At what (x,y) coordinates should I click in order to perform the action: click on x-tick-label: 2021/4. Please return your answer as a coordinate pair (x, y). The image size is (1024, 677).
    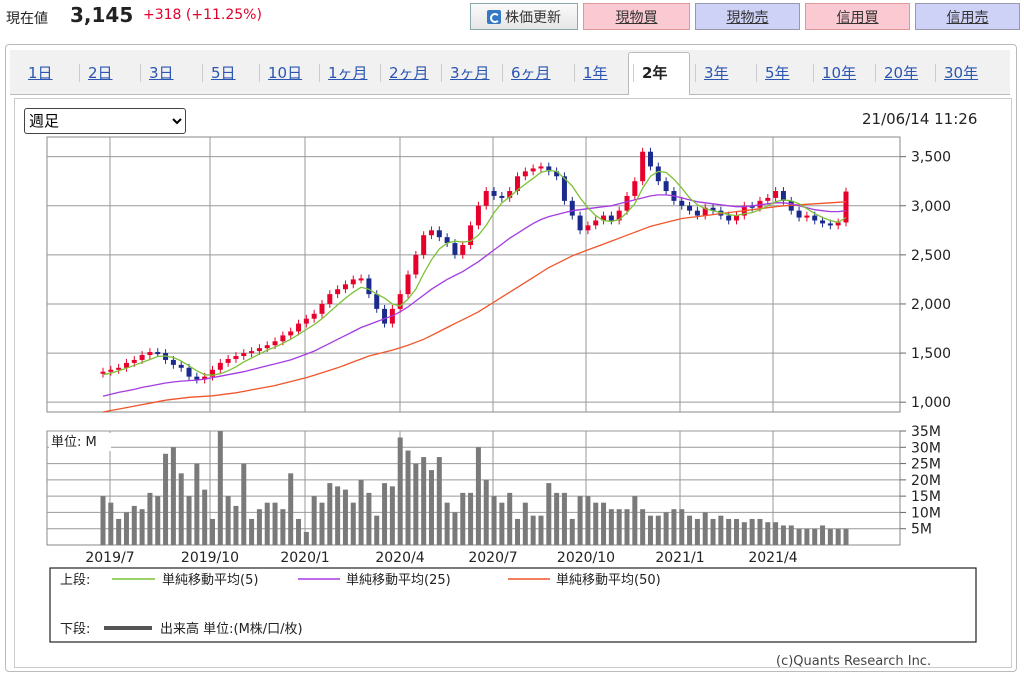
    Looking at the image, I should click on (772, 558).